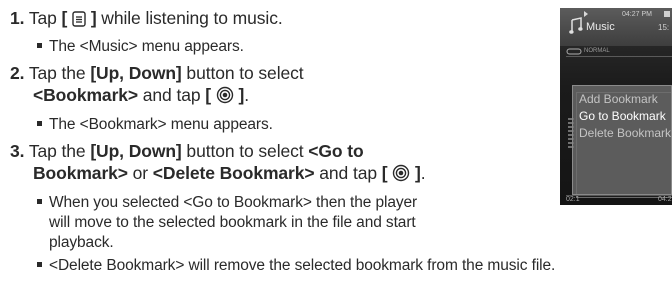  What do you see at coordinates (189, 18) in the screenshot?
I see `step-text: while listening to music.` at bounding box center [189, 18].